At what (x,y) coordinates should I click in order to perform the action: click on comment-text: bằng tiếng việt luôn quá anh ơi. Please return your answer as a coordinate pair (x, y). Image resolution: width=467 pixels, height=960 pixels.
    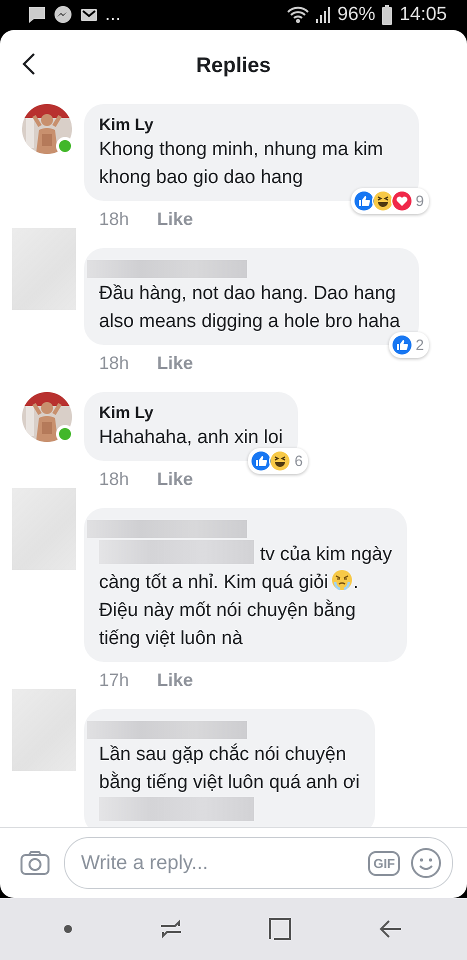
    Looking at the image, I should click on (229, 782).